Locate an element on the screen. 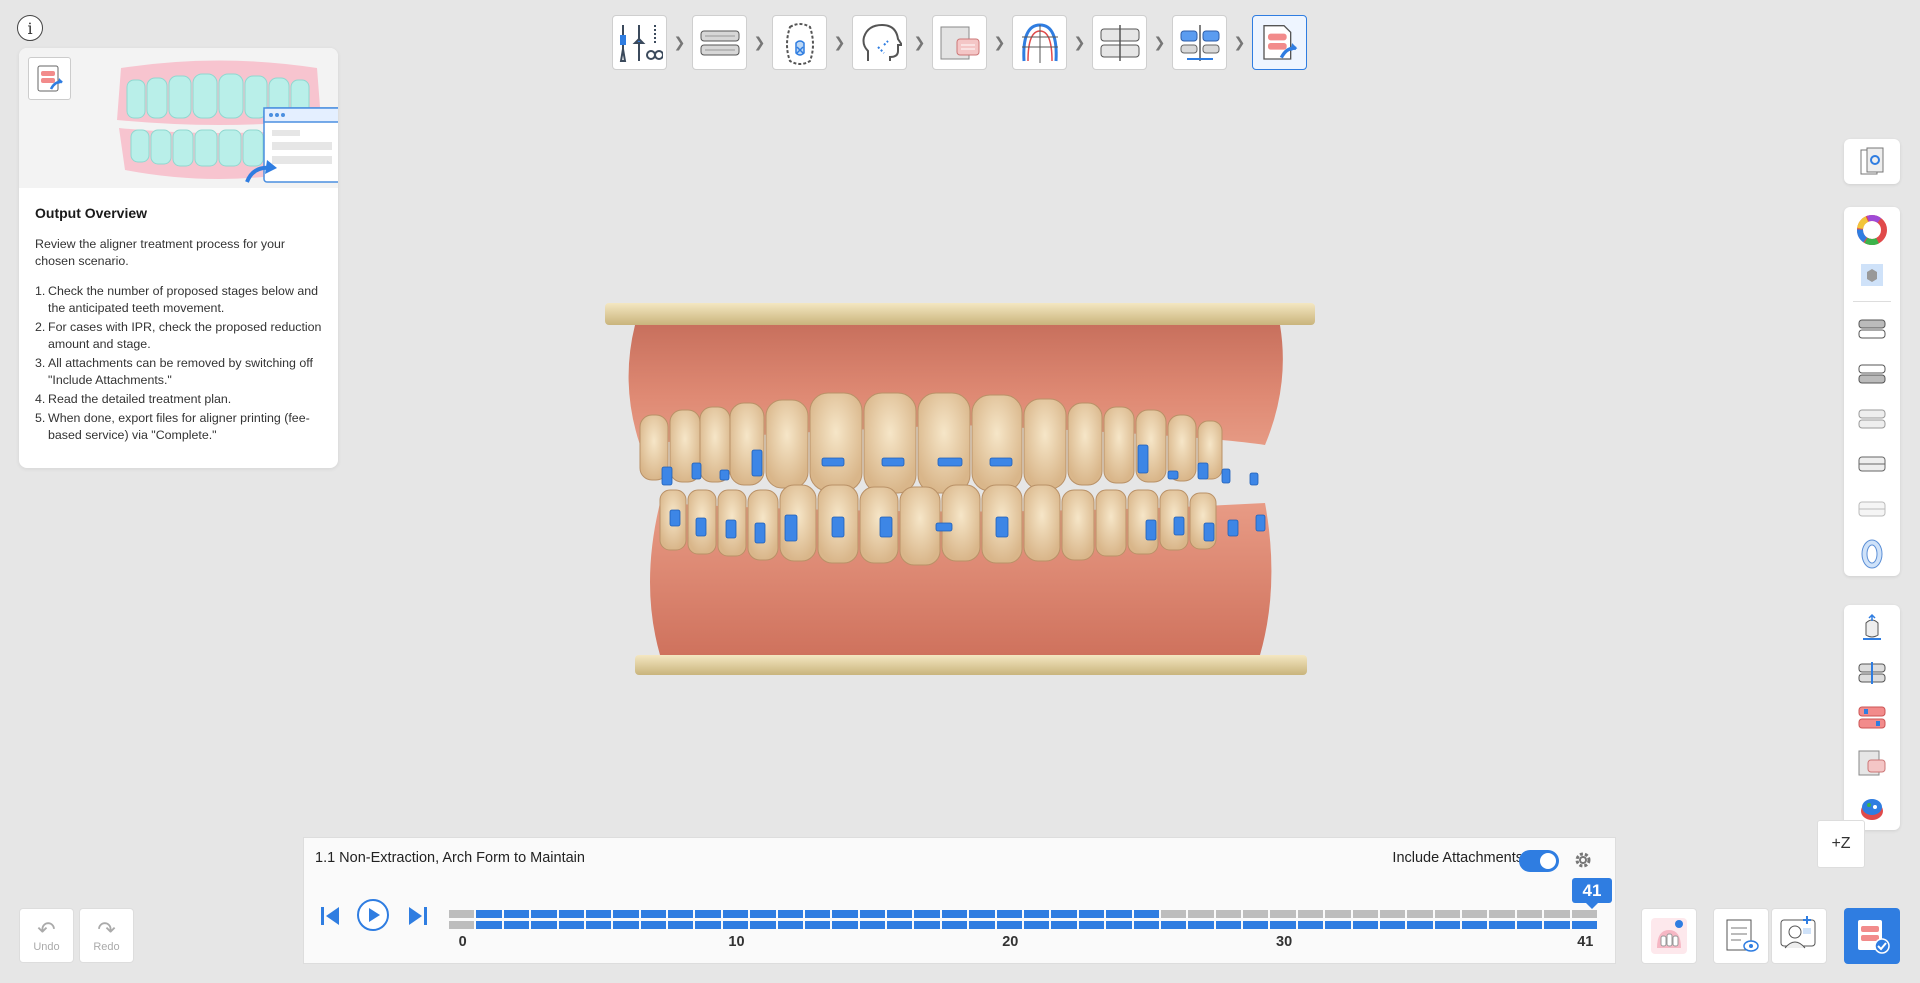 The width and height of the screenshot is (1920, 983). gear-icon is located at coordinates (1583, 860).